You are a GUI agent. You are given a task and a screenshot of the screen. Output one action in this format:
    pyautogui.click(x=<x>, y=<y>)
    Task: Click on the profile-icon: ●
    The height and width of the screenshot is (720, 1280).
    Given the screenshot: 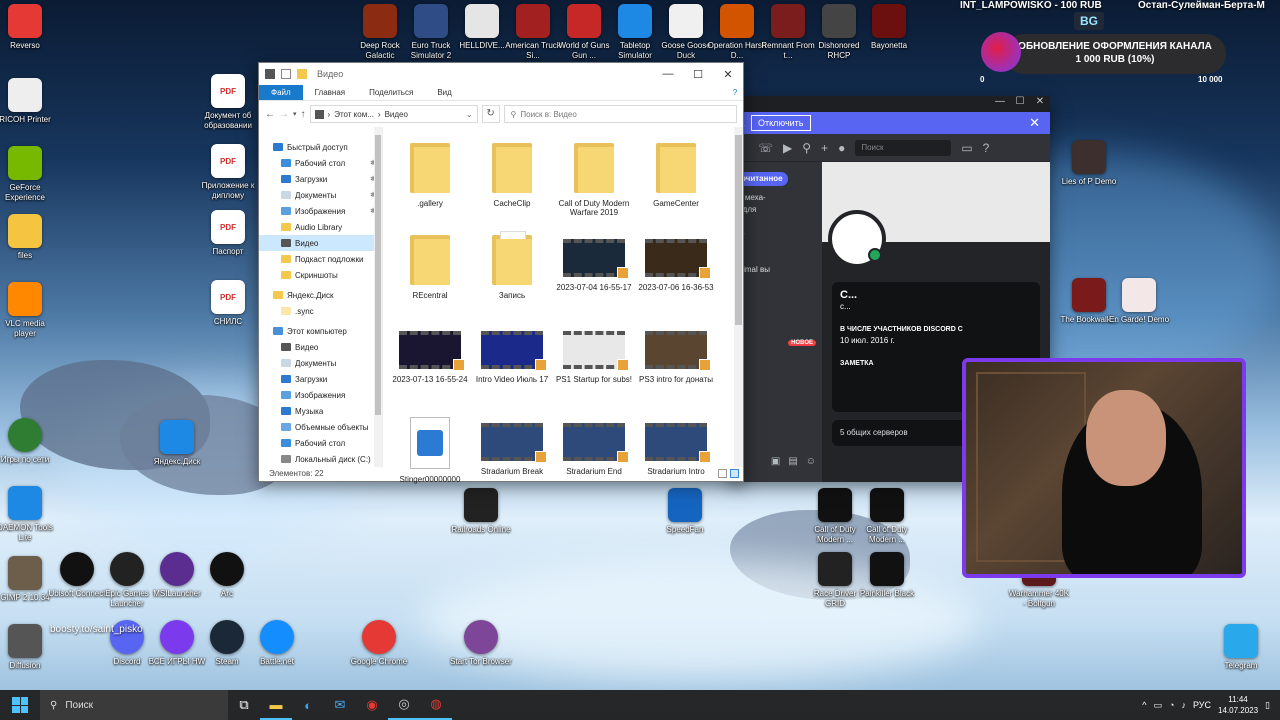 What is the action you would take?
    pyautogui.click(x=841, y=148)
    